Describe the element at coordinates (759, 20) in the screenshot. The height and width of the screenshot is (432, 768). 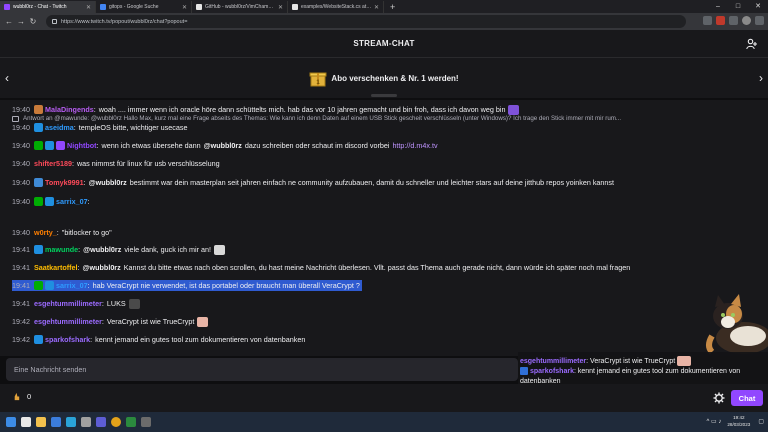
I see `menu-icon` at that location.